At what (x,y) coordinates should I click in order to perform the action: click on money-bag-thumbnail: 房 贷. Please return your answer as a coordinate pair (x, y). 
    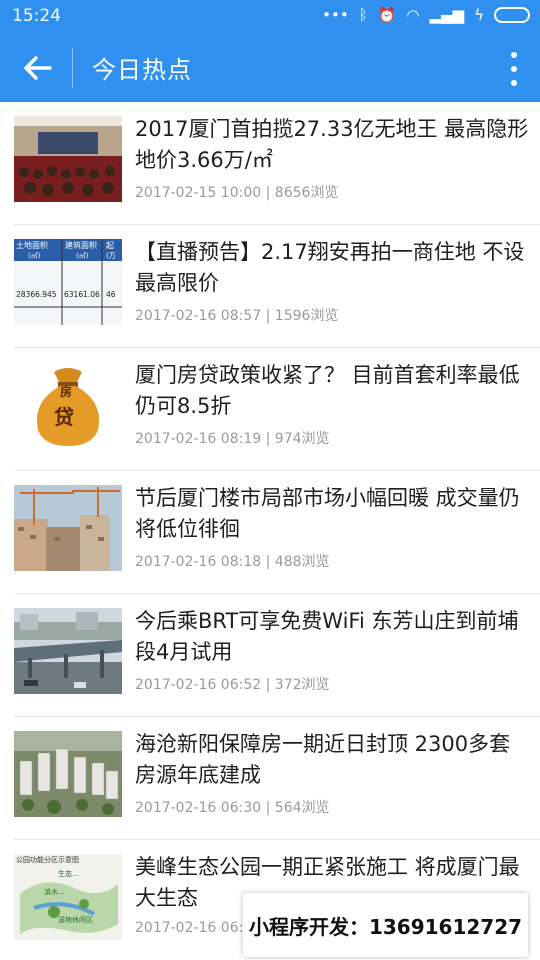
    Looking at the image, I should click on (68, 405).